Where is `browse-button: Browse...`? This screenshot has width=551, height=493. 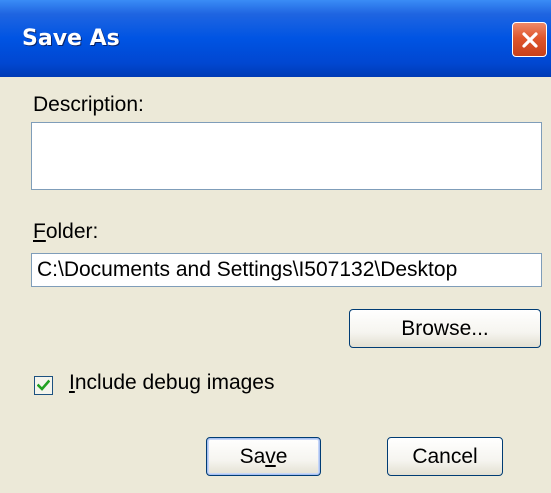
browse-button: Browse... is located at coordinates (445, 328).